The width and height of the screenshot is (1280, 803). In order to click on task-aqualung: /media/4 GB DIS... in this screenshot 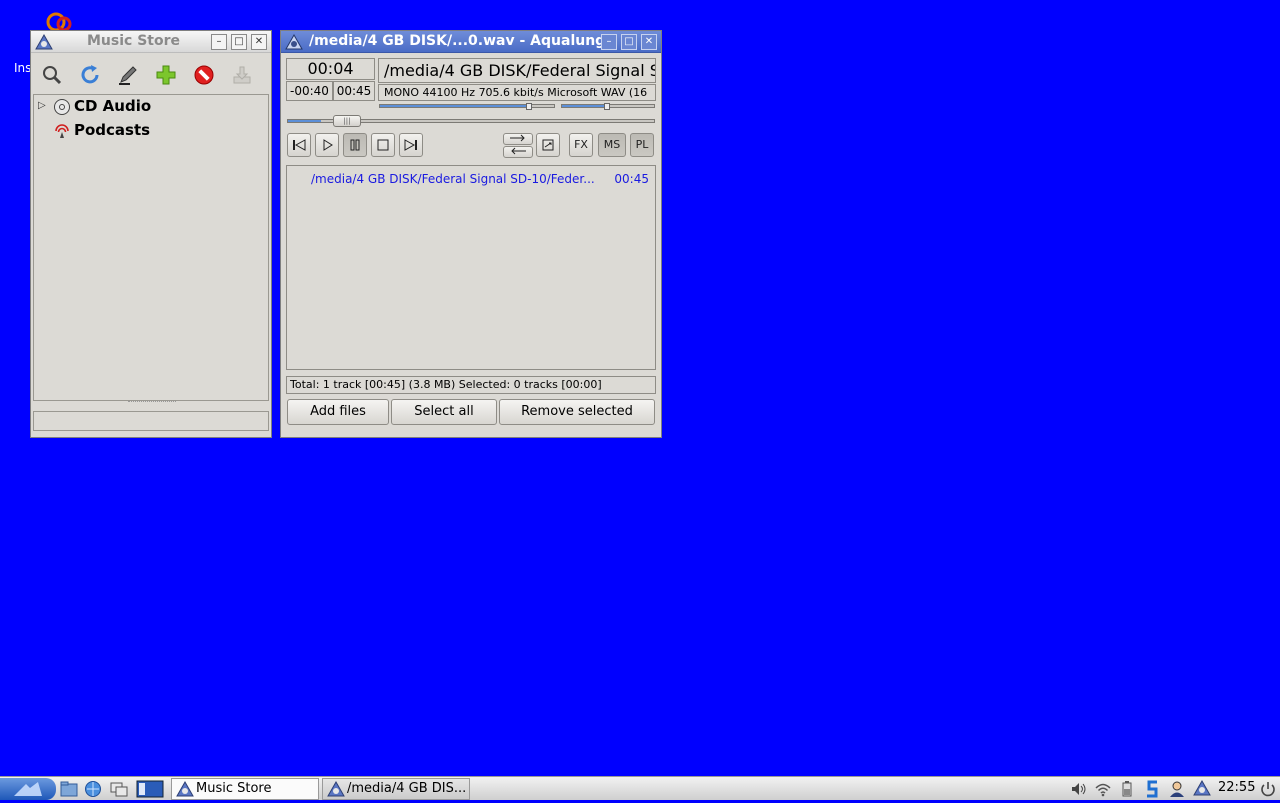, I will do `click(396, 789)`.